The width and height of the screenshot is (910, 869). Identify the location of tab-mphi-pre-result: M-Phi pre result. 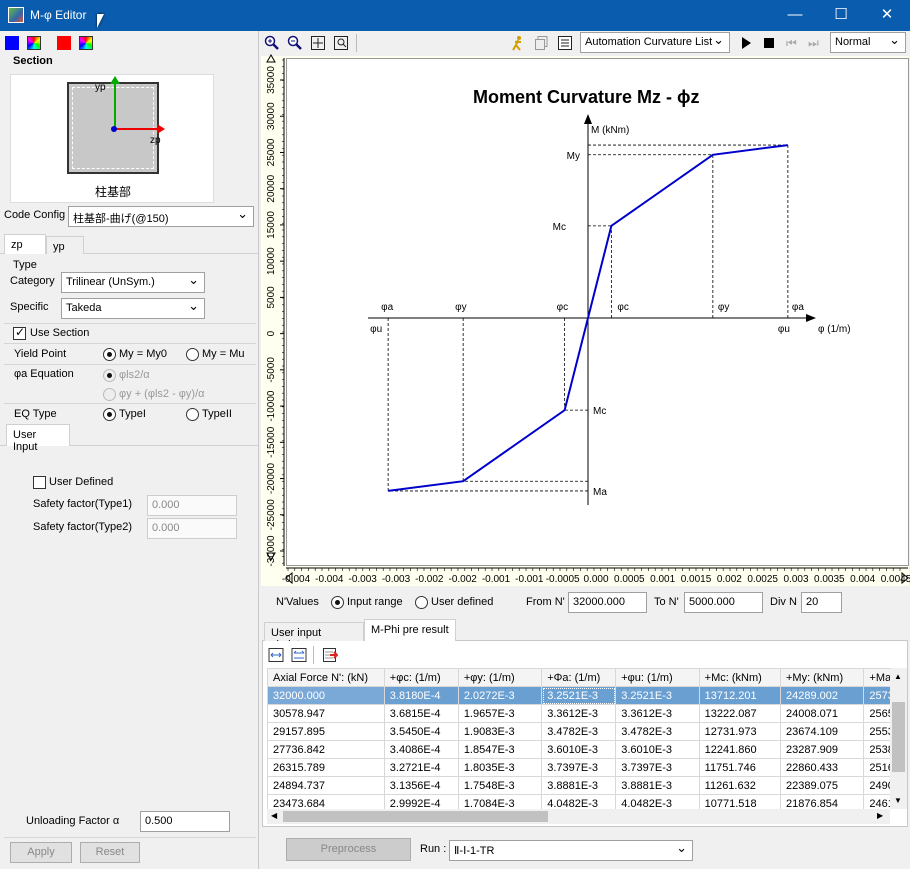
(410, 630).